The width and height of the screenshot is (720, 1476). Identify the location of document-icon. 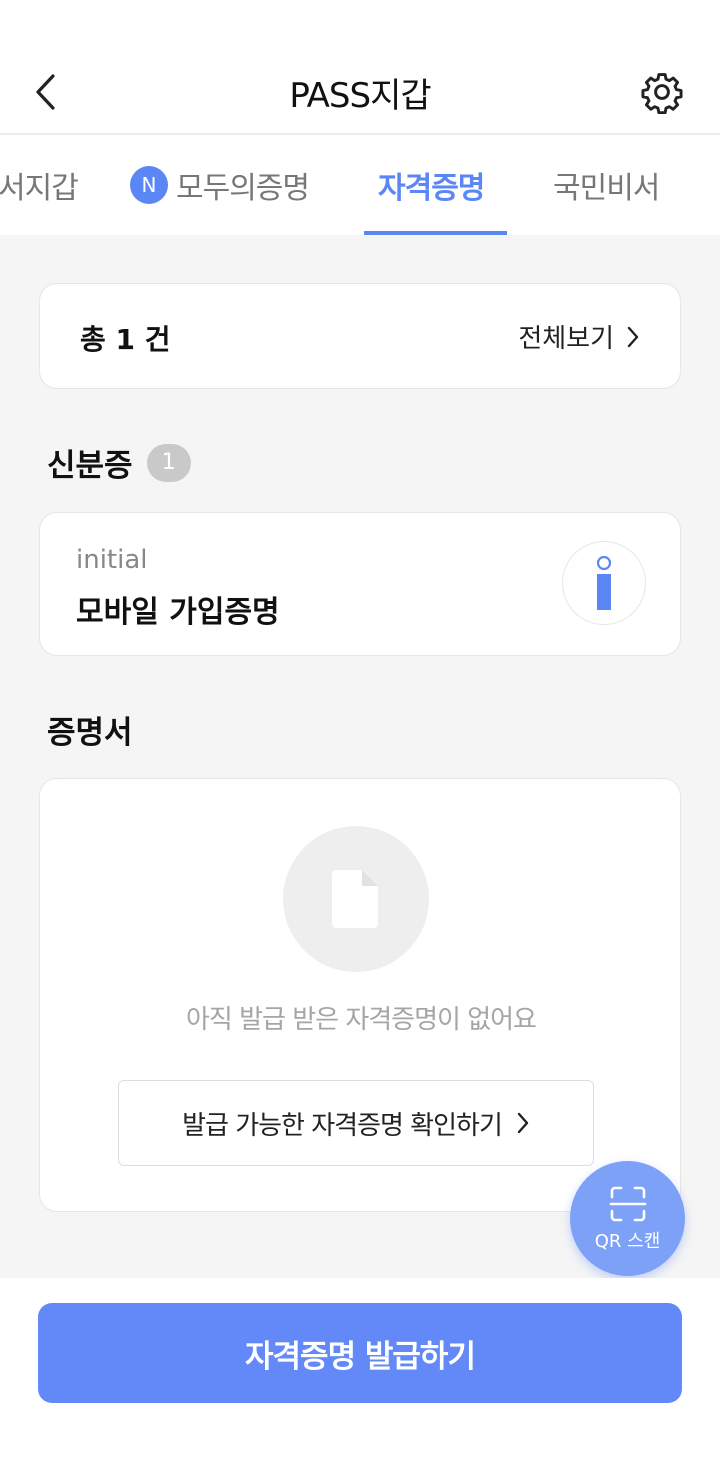
(355, 899).